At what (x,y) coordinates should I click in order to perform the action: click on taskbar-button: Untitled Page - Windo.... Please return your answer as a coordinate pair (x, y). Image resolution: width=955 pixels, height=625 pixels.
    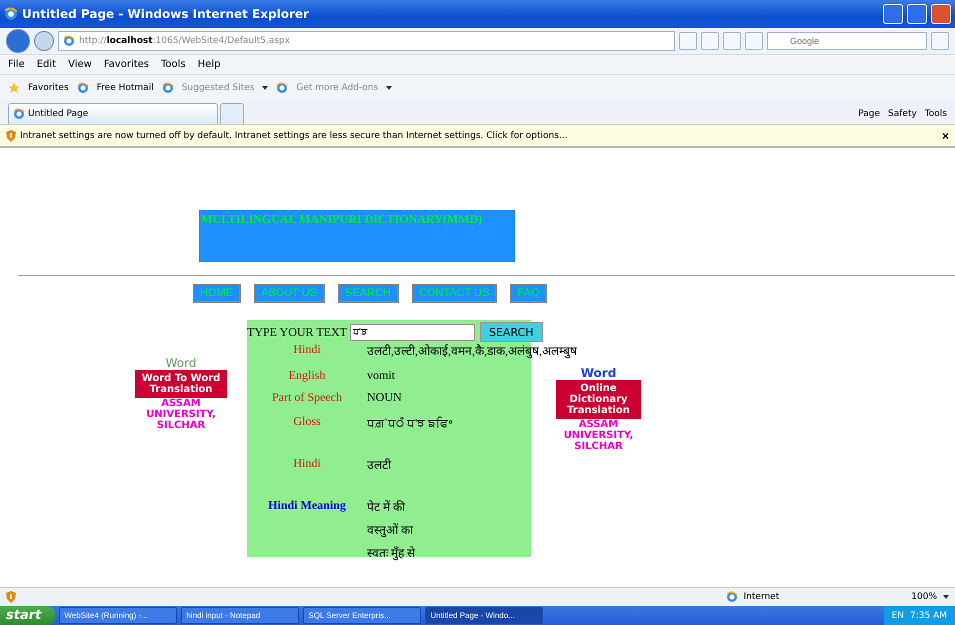
    Looking at the image, I should click on (484, 615).